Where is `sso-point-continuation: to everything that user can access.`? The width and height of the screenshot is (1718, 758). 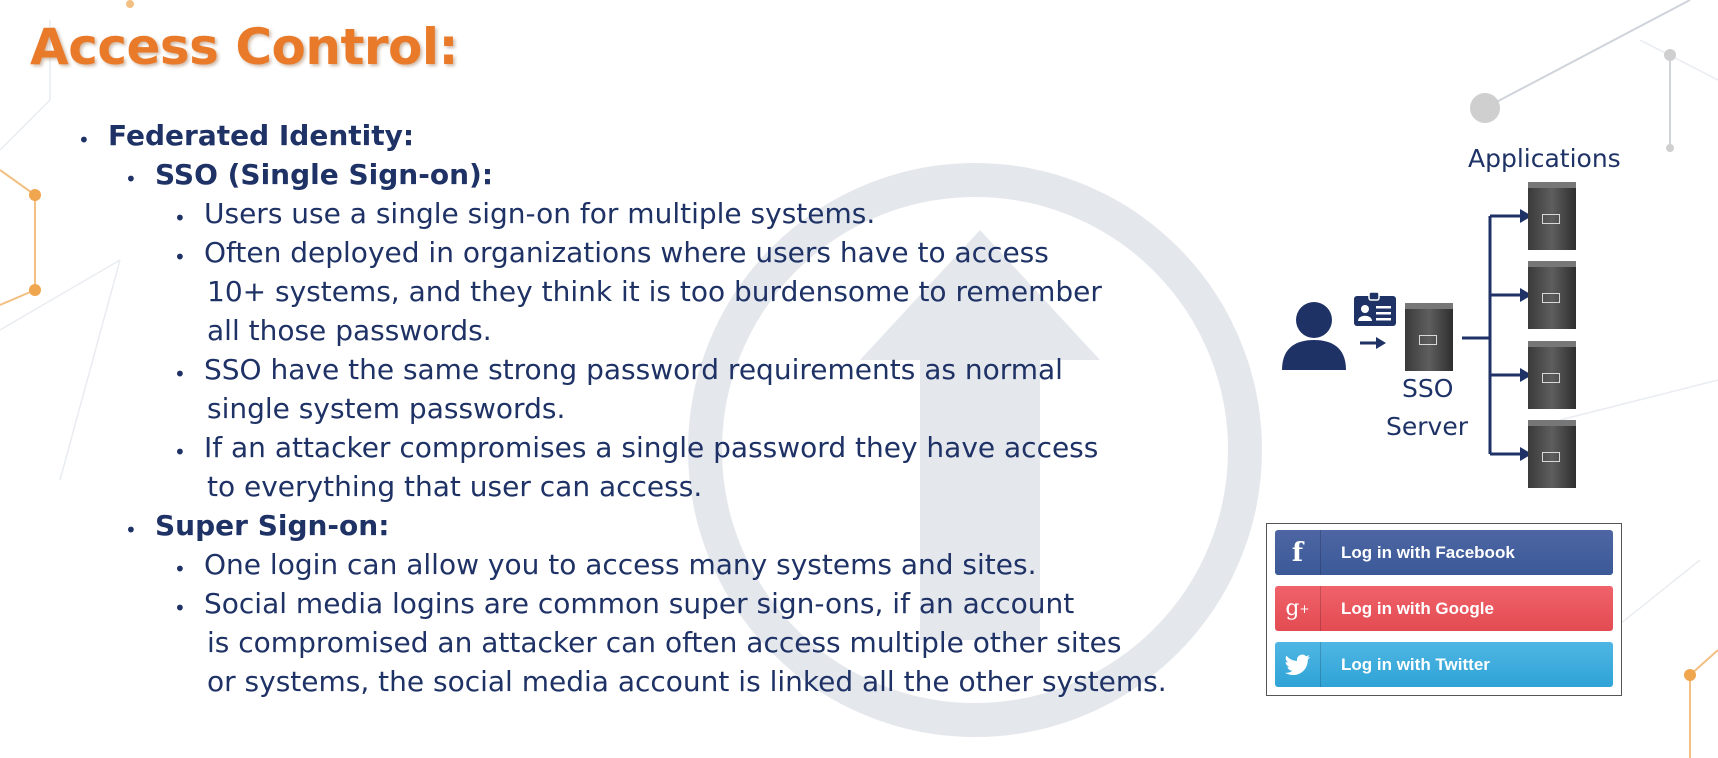
sso-point-continuation: to everything that user can access. is located at coordinates (455, 486).